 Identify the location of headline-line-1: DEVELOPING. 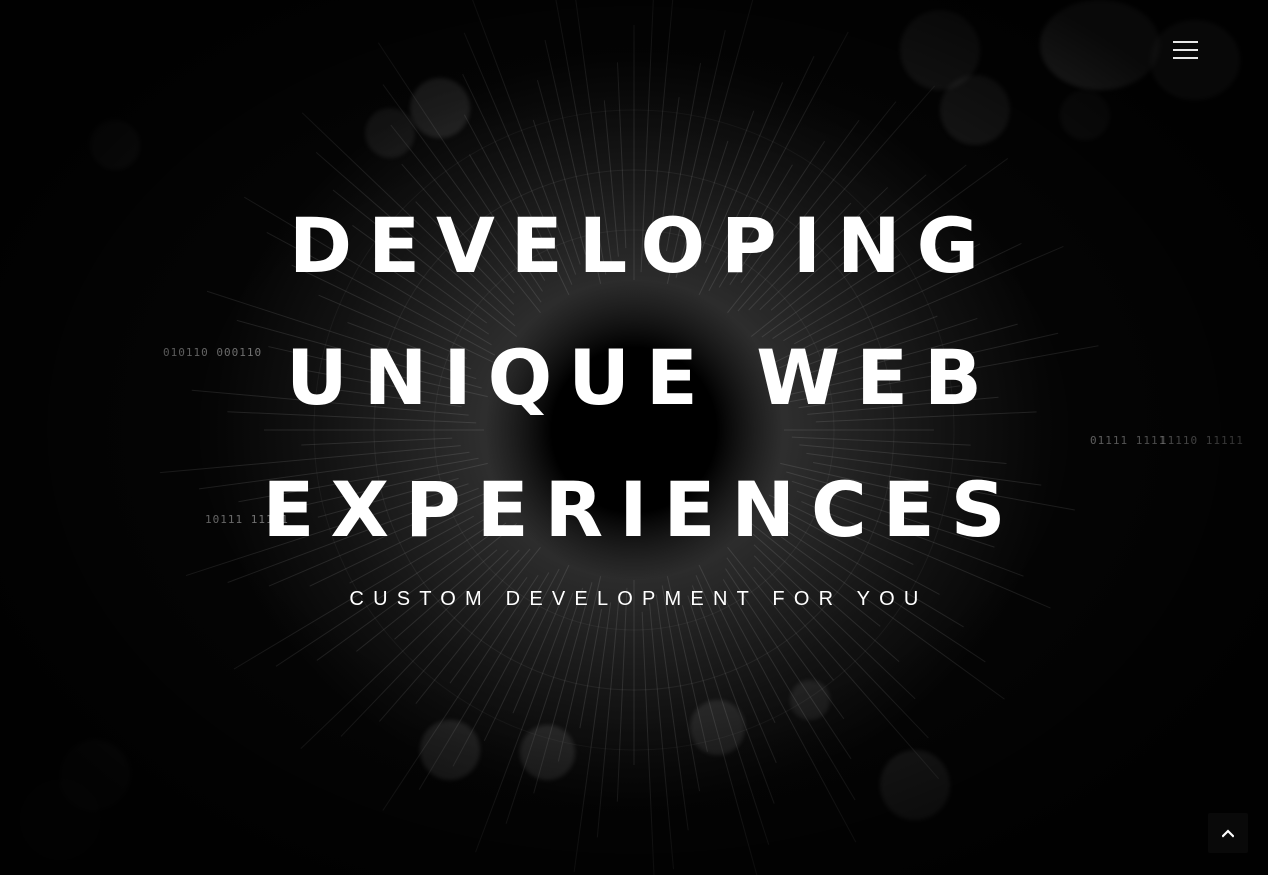
(642, 245).